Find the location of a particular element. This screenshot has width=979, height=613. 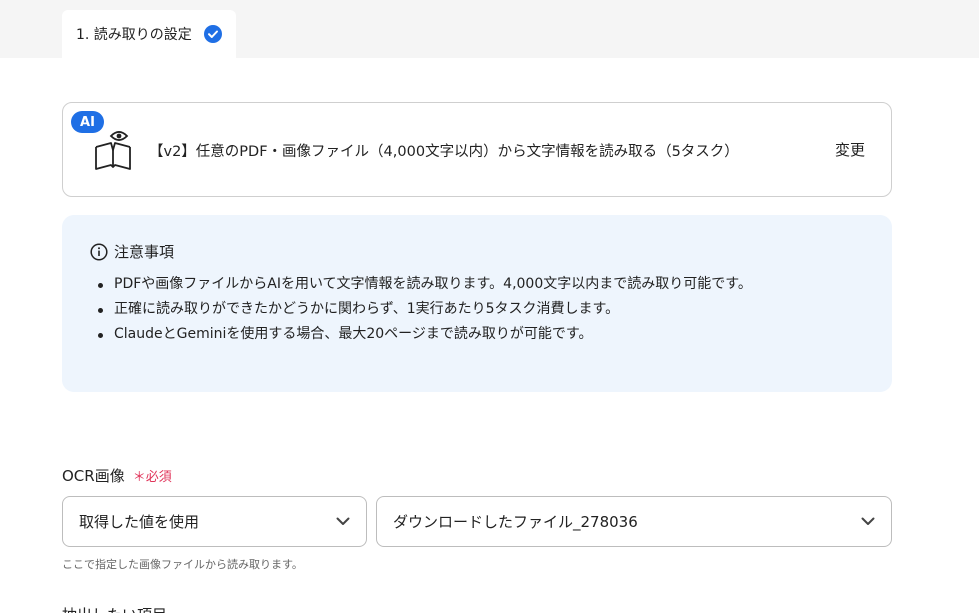

file-select: ダウンロードしたファイル_278036 is located at coordinates (634, 521).